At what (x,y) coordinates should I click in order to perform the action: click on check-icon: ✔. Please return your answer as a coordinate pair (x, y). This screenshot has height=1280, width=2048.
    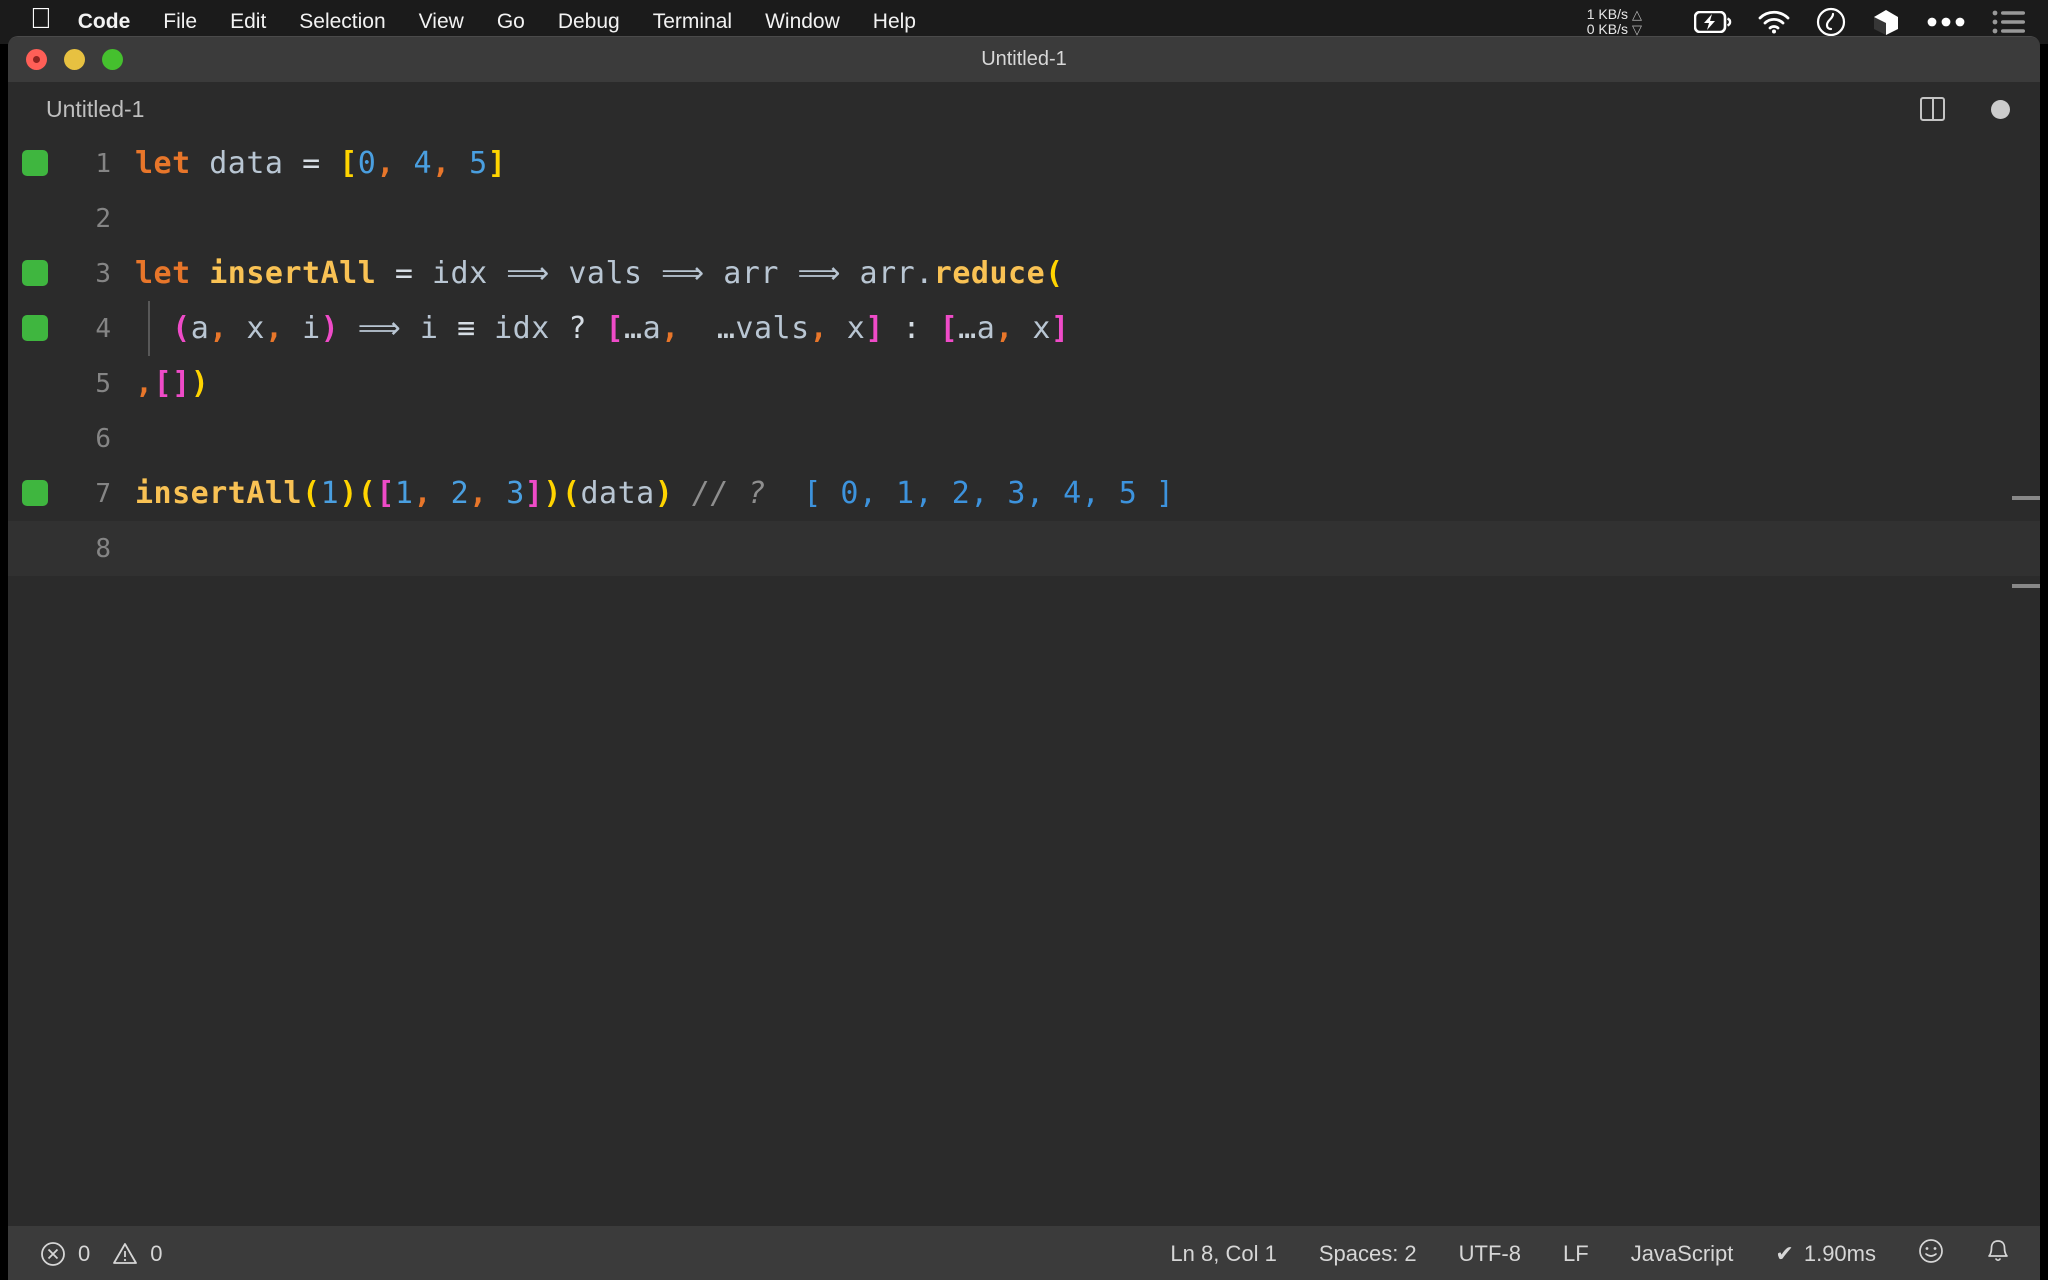
    Looking at the image, I should click on (1784, 1253).